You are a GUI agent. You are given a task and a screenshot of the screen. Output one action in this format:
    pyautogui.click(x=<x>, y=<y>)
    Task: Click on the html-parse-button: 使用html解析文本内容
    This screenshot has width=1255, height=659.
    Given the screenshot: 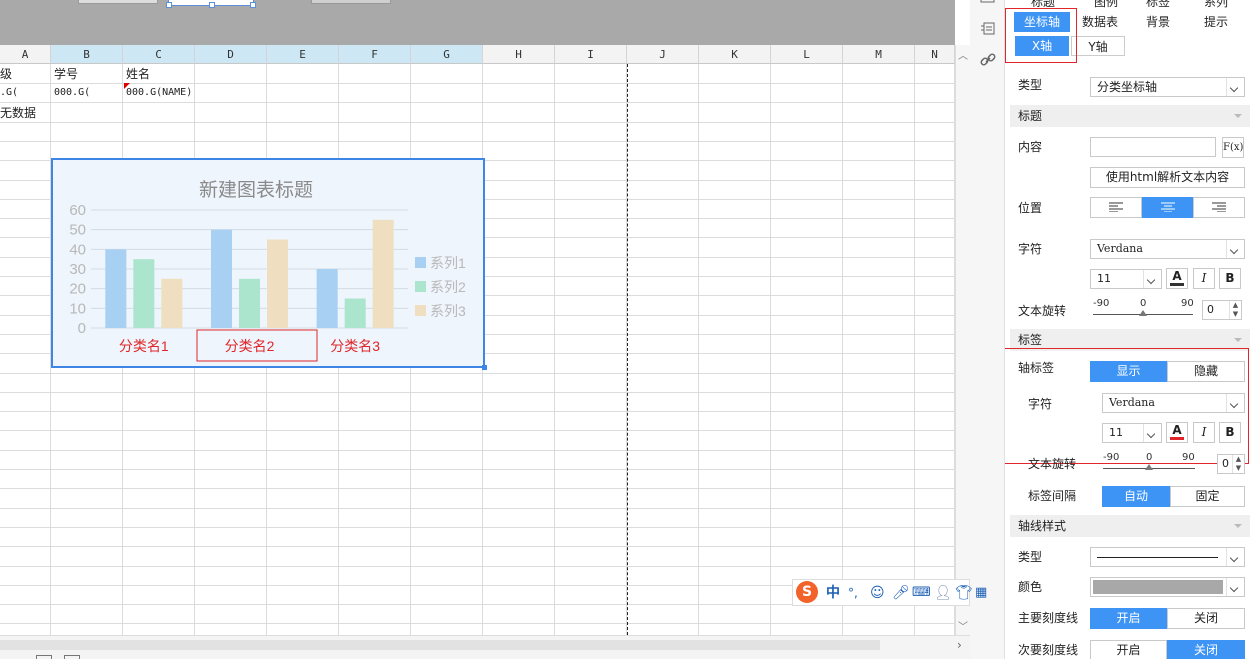 What is the action you would take?
    pyautogui.click(x=1167, y=177)
    